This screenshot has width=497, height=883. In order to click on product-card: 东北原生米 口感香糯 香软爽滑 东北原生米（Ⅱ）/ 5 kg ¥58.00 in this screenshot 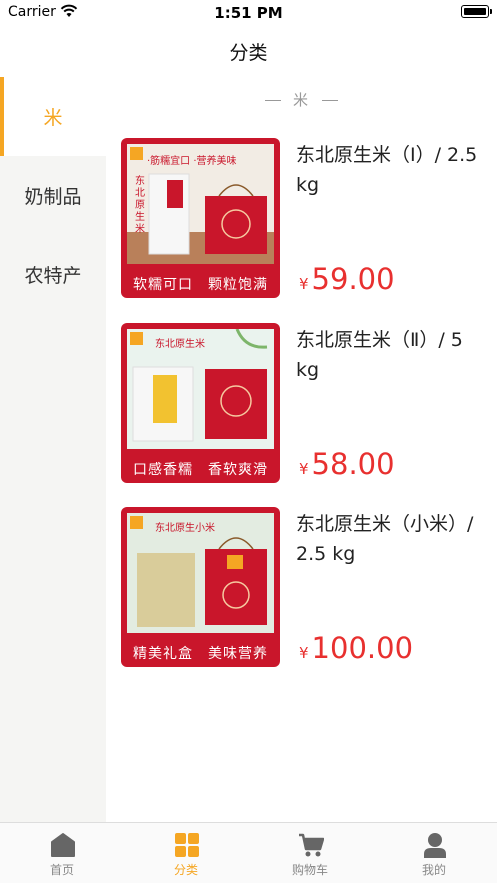, I will do `click(306, 403)`.